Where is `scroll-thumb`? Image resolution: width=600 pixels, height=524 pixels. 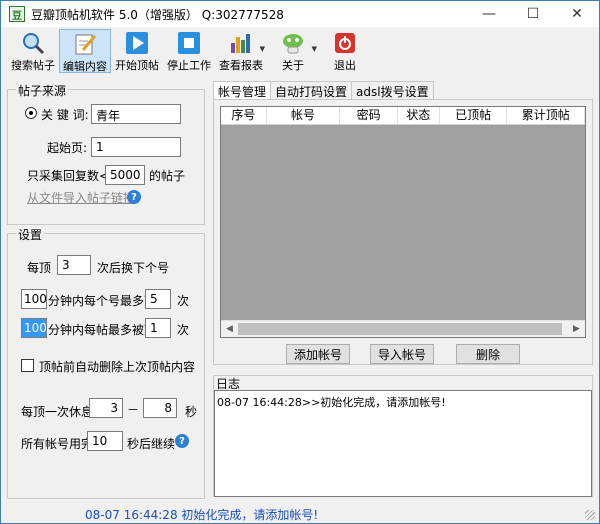 scroll-thumb is located at coordinates (400, 329).